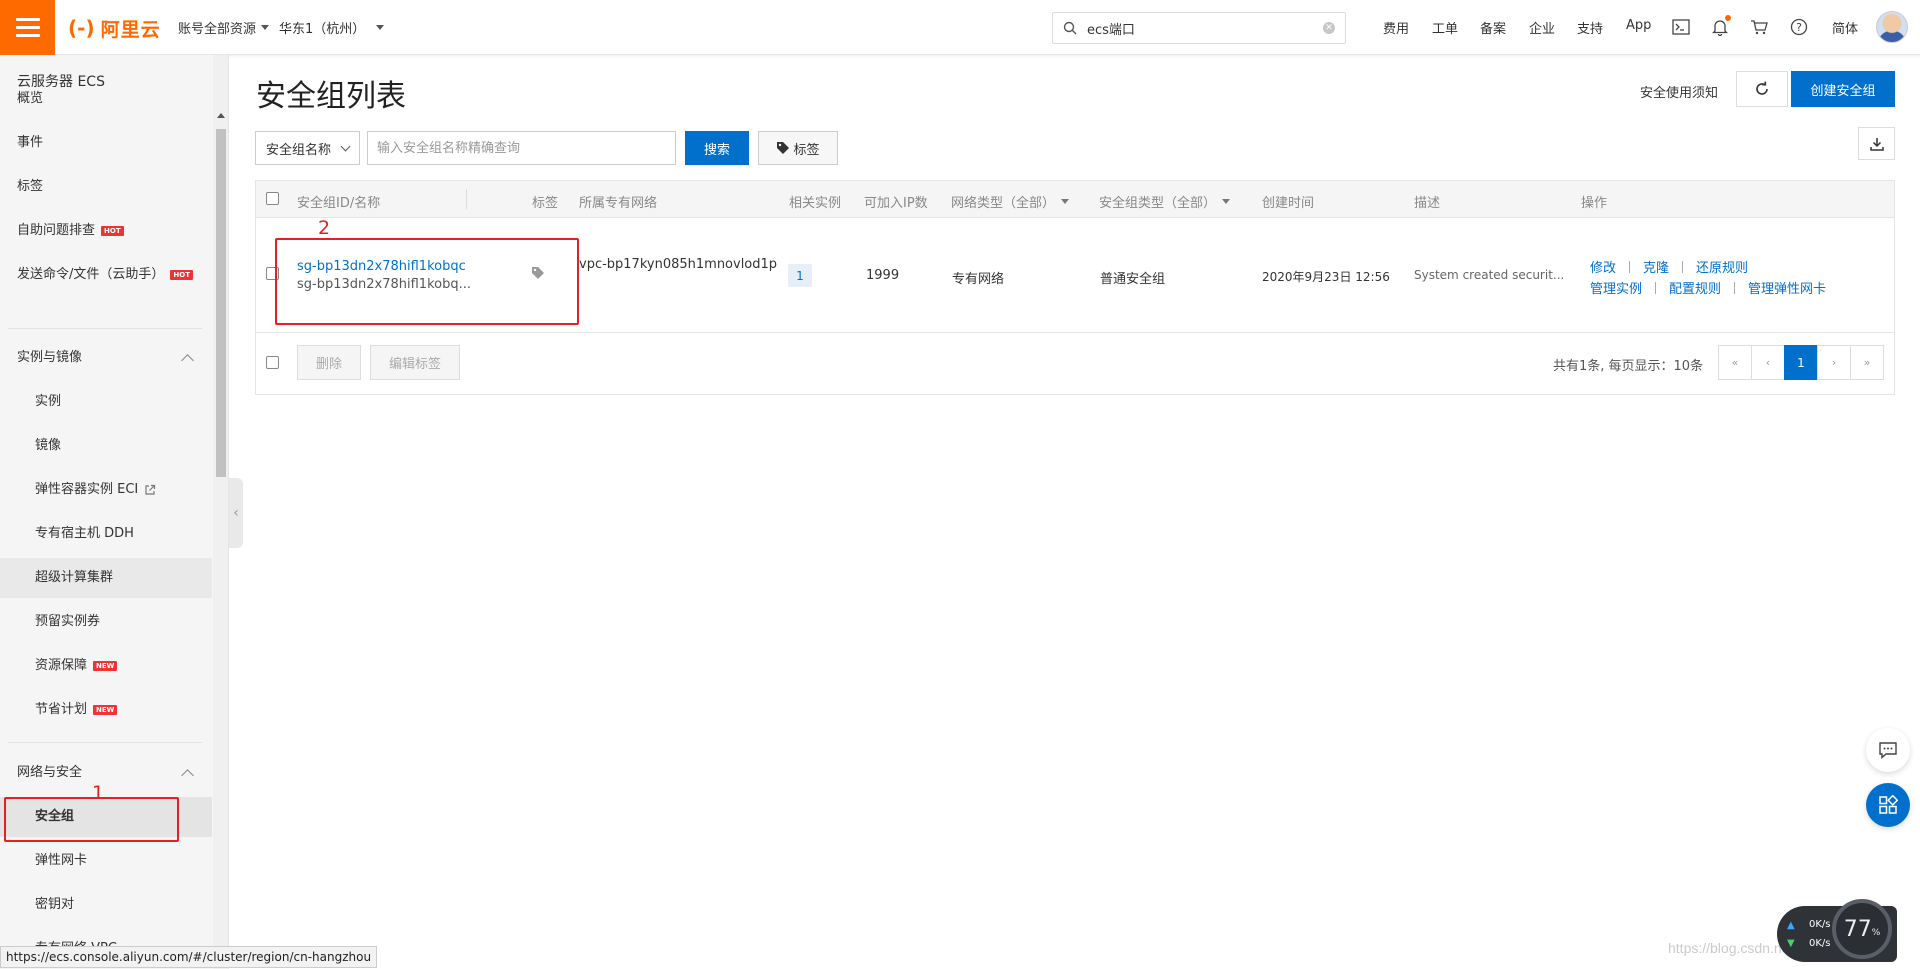 The width and height of the screenshot is (1920, 969). I want to click on notification-bell-icon, so click(1720, 26).